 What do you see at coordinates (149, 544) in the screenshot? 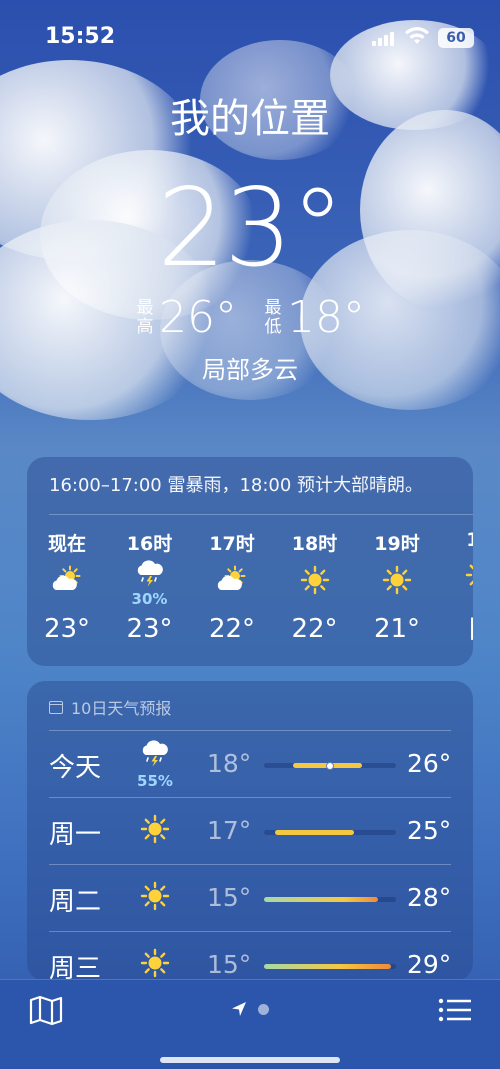
I see `hour-label: 16时` at bounding box center [149, 544].